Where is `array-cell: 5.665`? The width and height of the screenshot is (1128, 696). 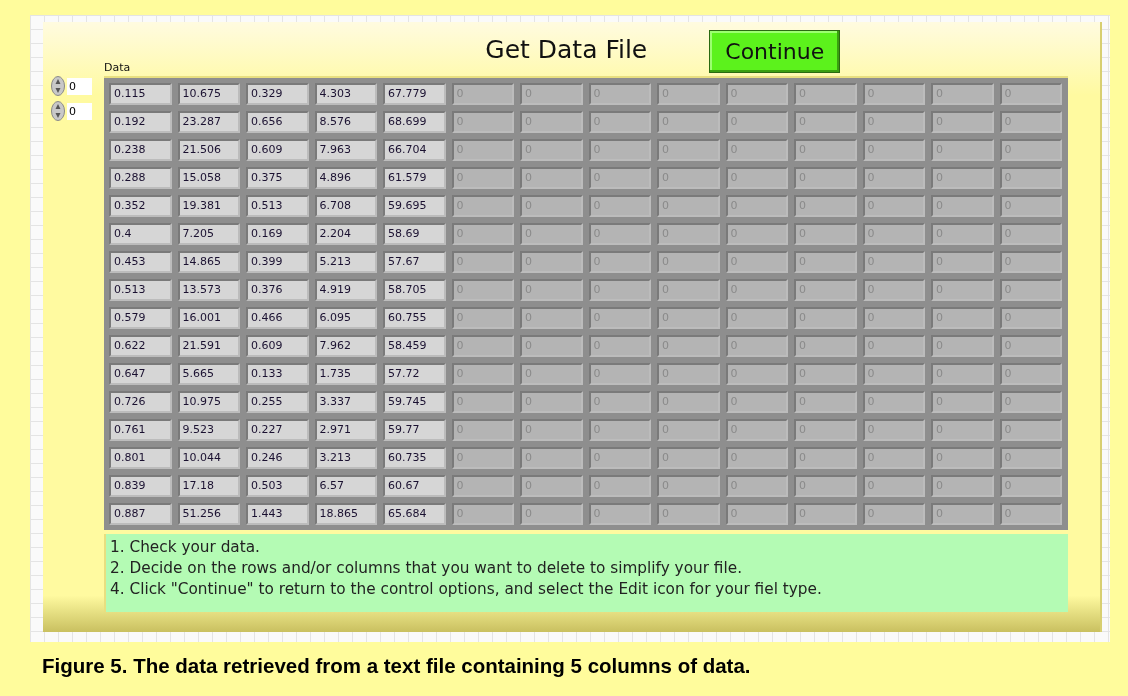 array-cell: 5.665 is located at coordinates (208, 374).